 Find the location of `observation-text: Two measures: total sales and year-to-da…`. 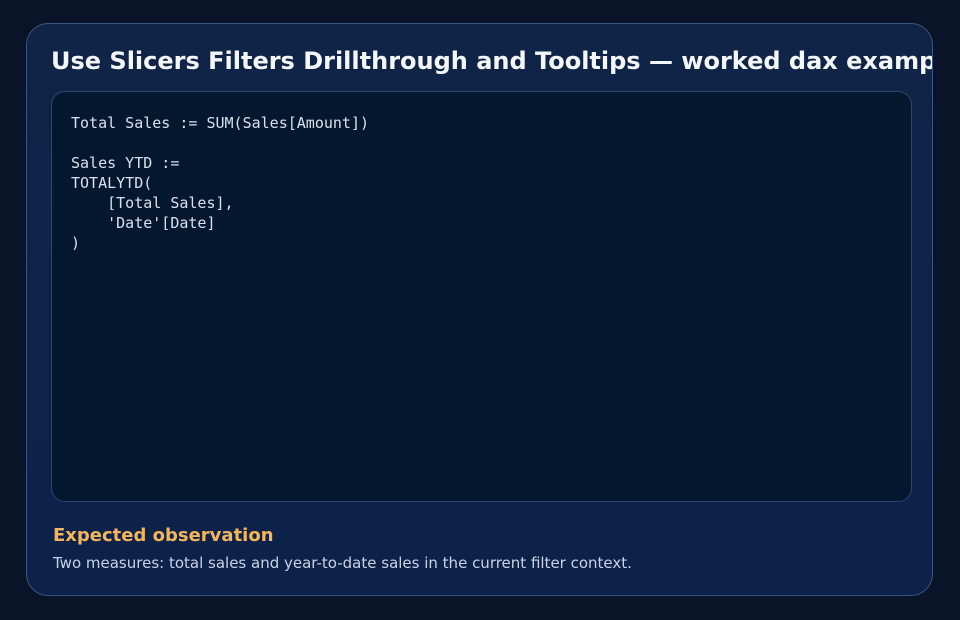

observation-text: Two measures: total sales and year-to-da… is located at coordinates (342, 563).